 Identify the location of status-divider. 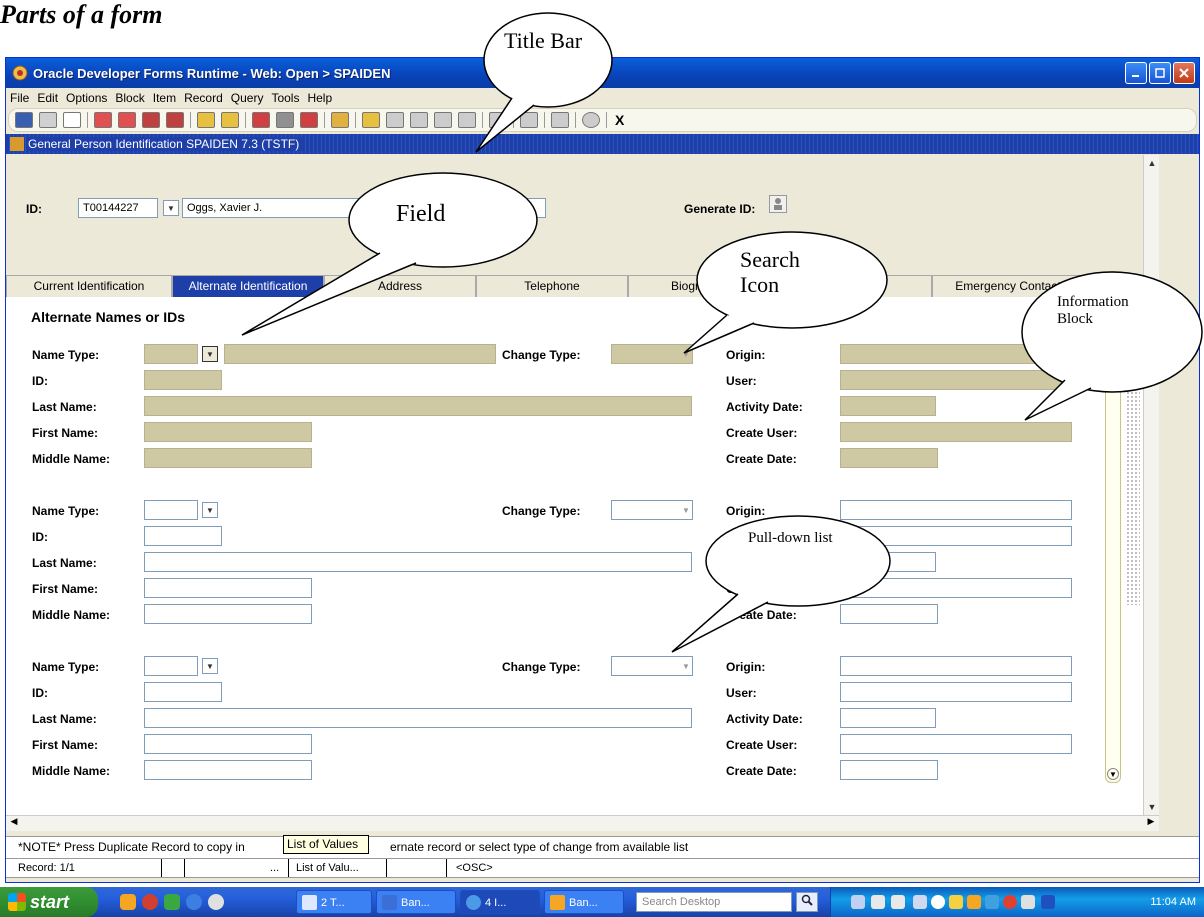
(288, 868).